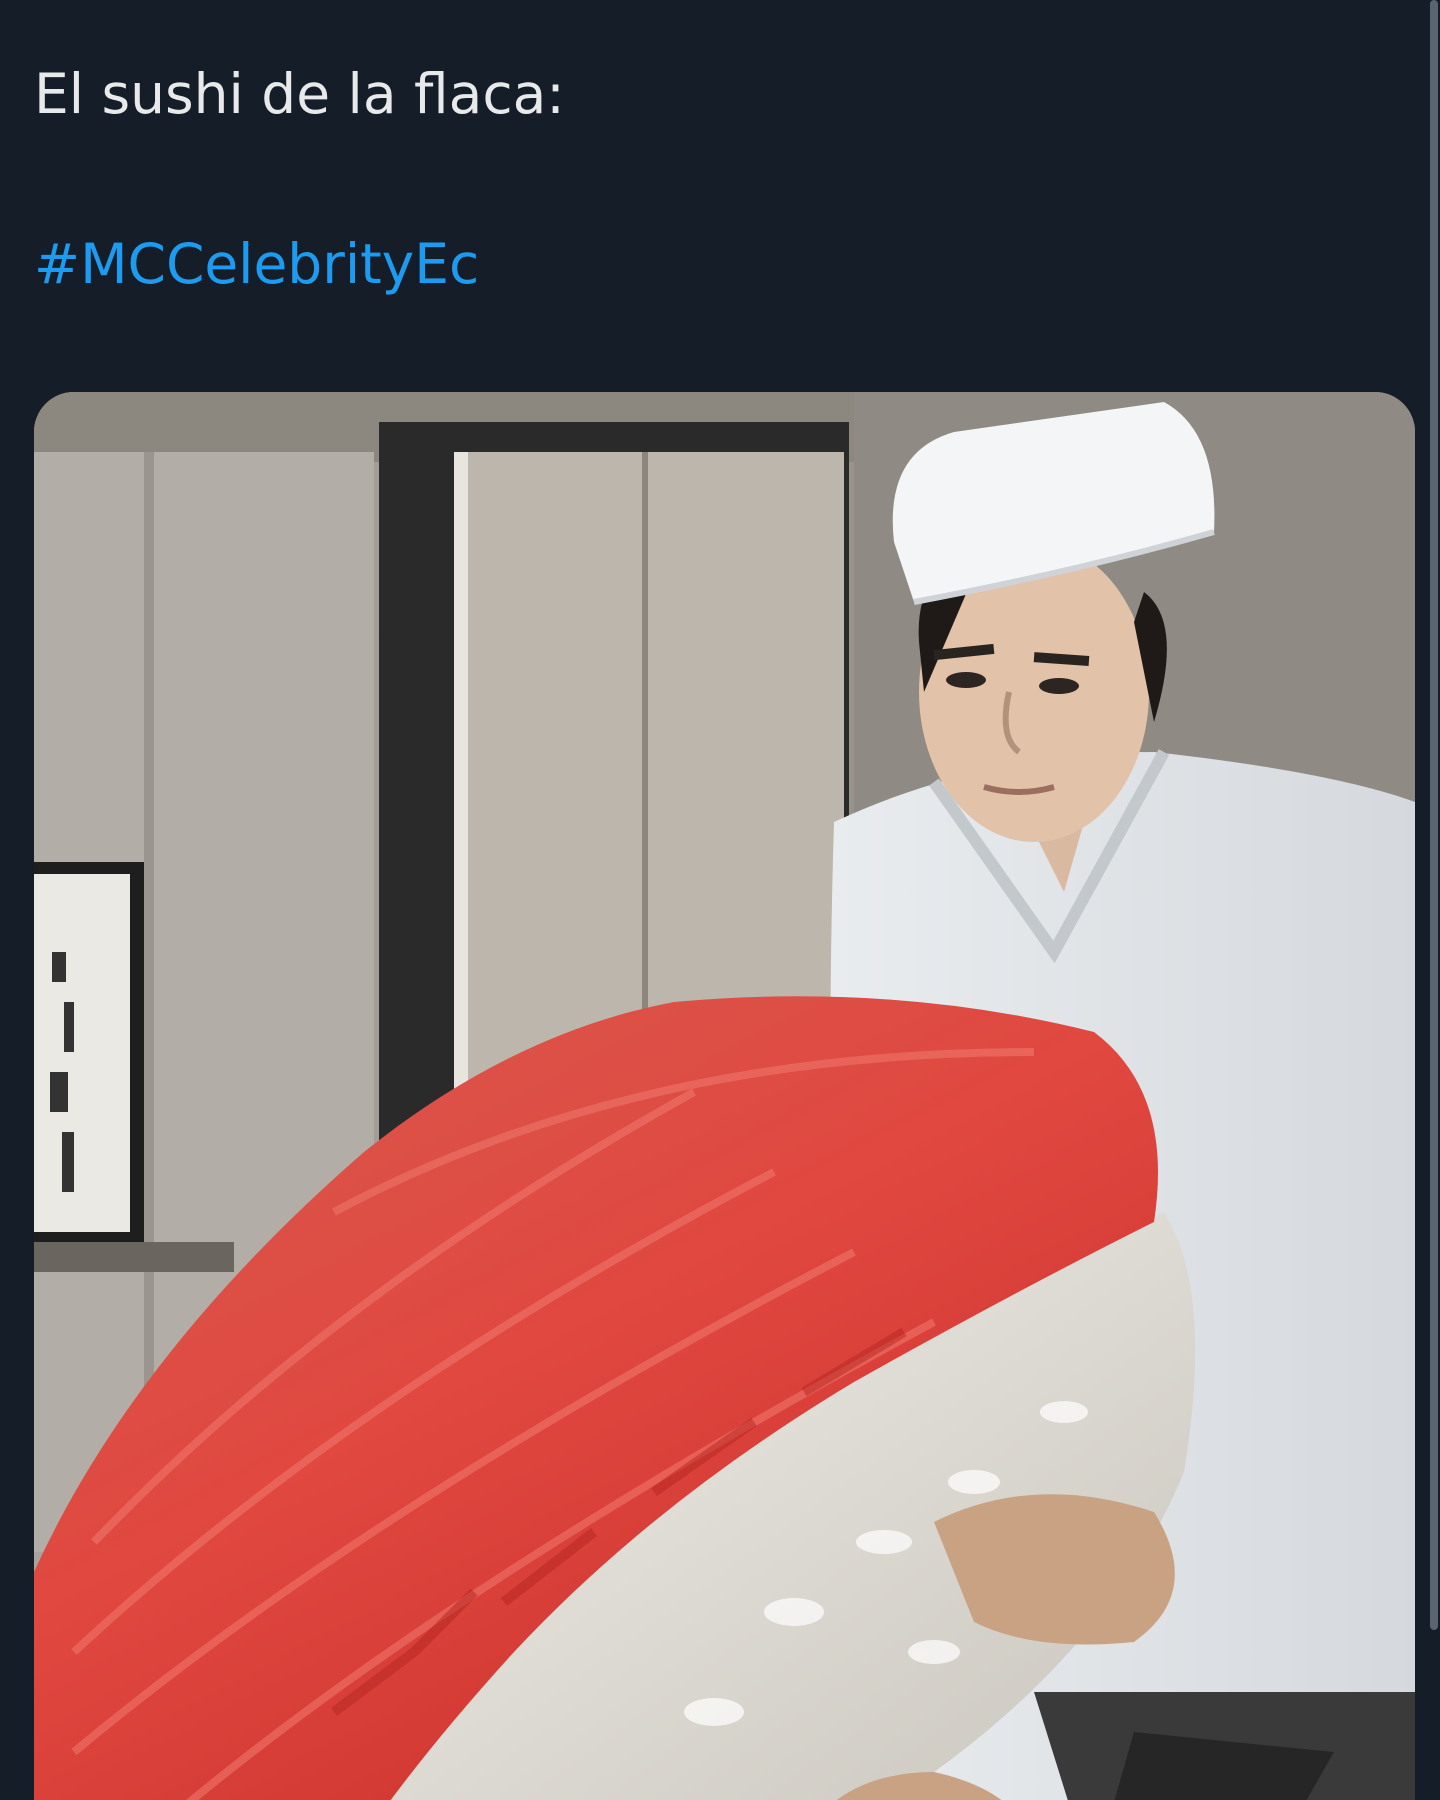 The image size is (1440, 1800). What do you see at coordinates (256, 264) in the screenshot?
I see `hashtag-link: #MCCelebrityEc` at bounding box center [256, 264].